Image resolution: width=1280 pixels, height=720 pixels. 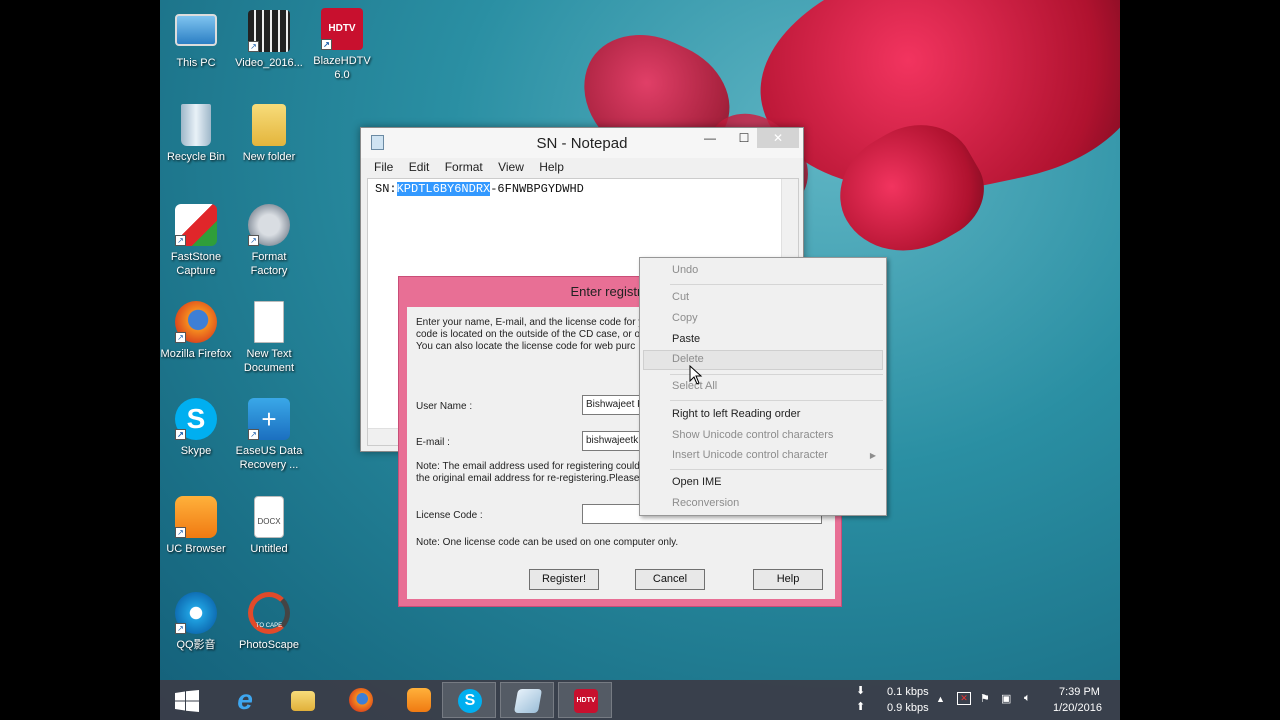 I want to click on notepad-icon, so click(x=528, y=701).